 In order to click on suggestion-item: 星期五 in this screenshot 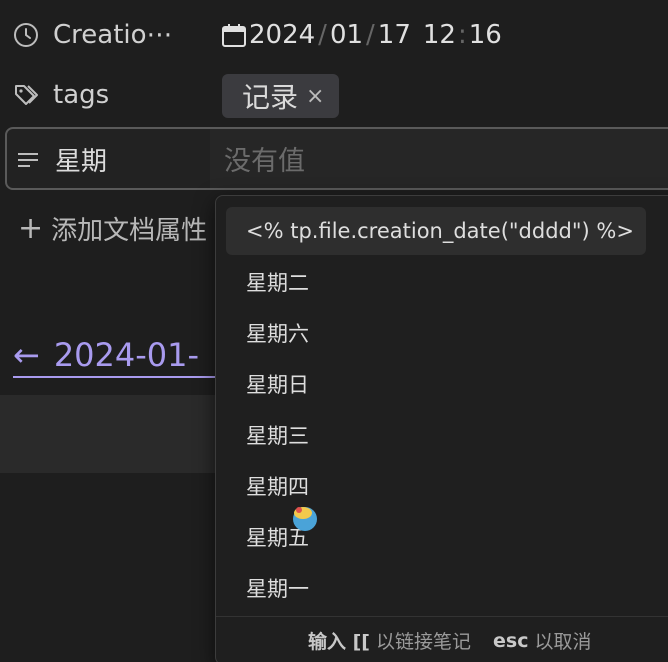, I will do `click(436, 537)`.